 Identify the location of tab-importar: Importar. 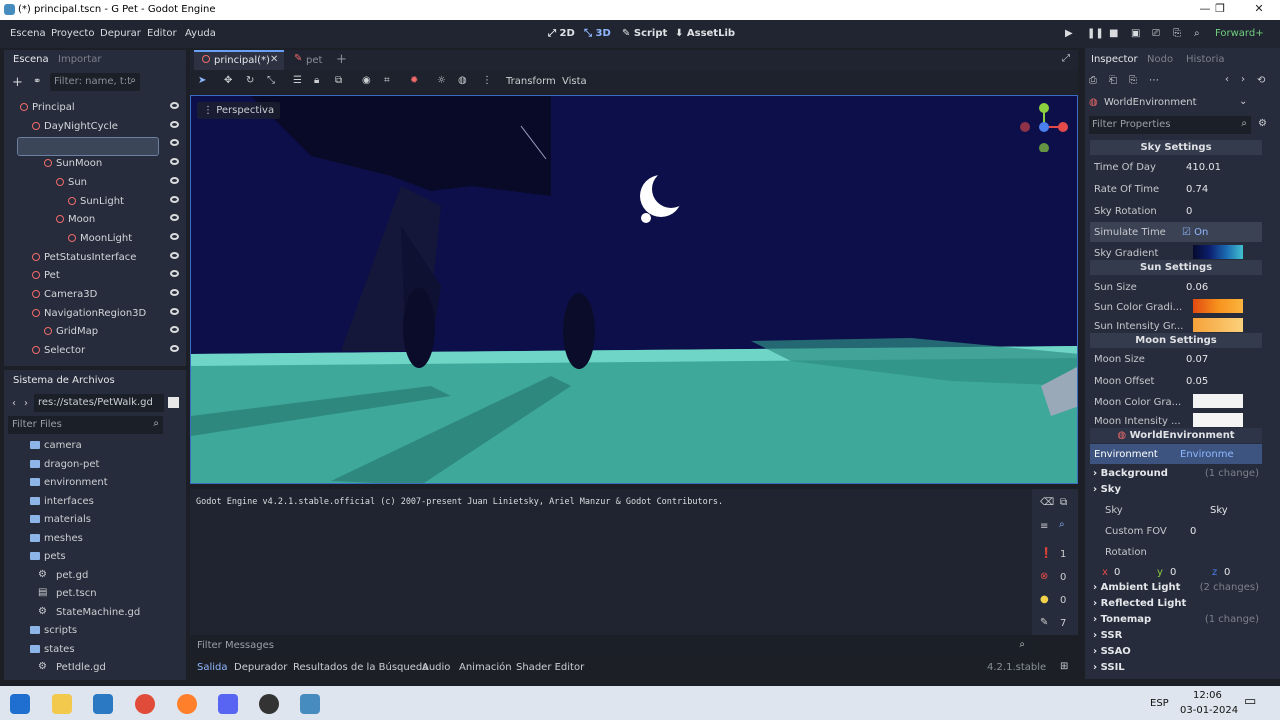
(79, 59).